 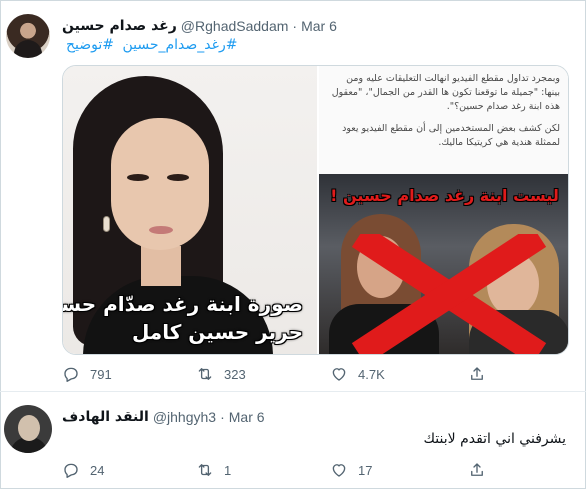 I want to click on like-button: 17, so click(x=351, y=470).